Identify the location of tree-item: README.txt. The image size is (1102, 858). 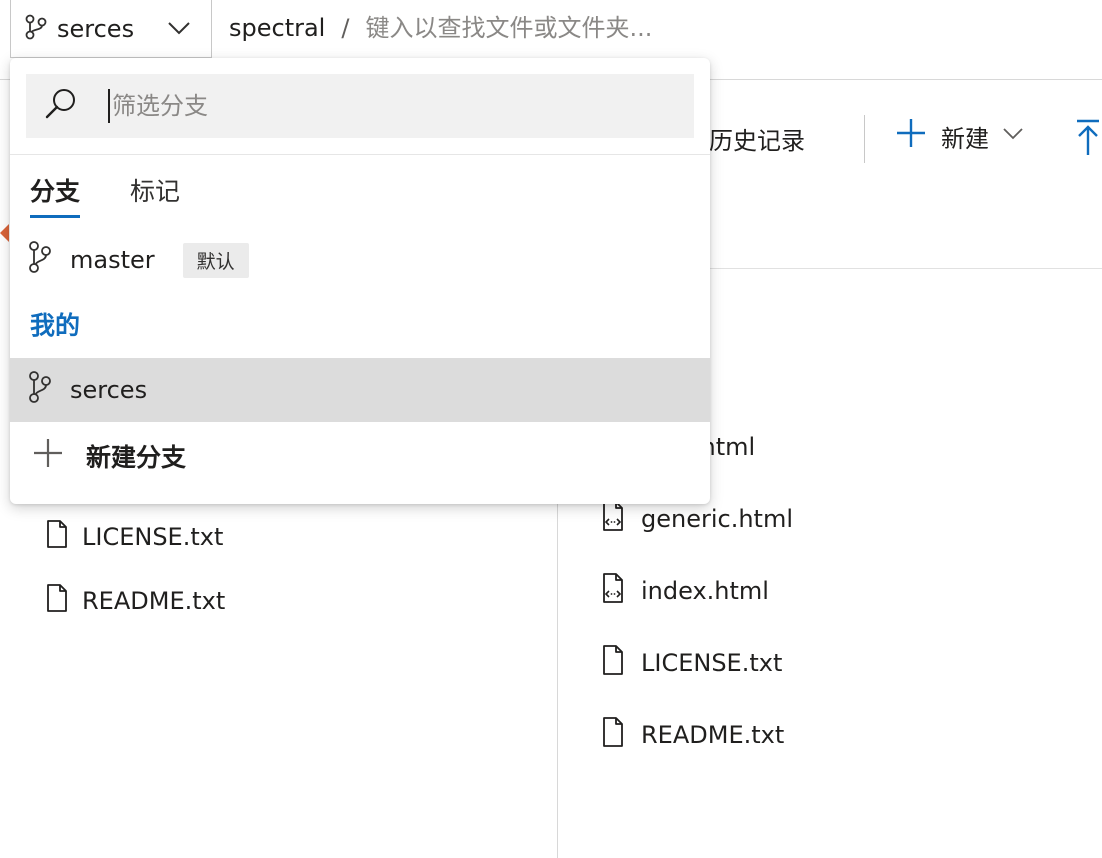
(135, 601).